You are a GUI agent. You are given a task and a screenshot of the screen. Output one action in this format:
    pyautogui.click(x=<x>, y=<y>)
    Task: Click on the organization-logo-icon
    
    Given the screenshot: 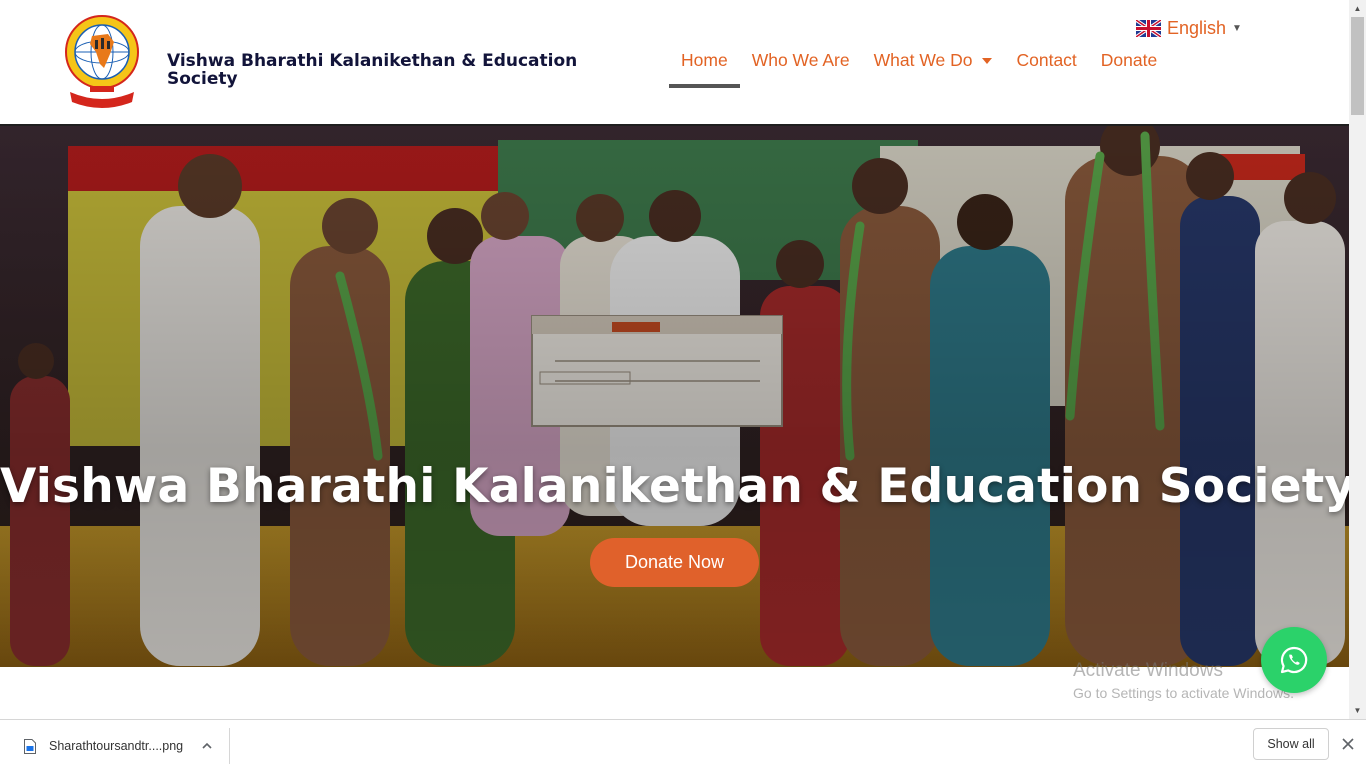 What is the action you would take?
    pyautogui.click(x=102, y=62)
    